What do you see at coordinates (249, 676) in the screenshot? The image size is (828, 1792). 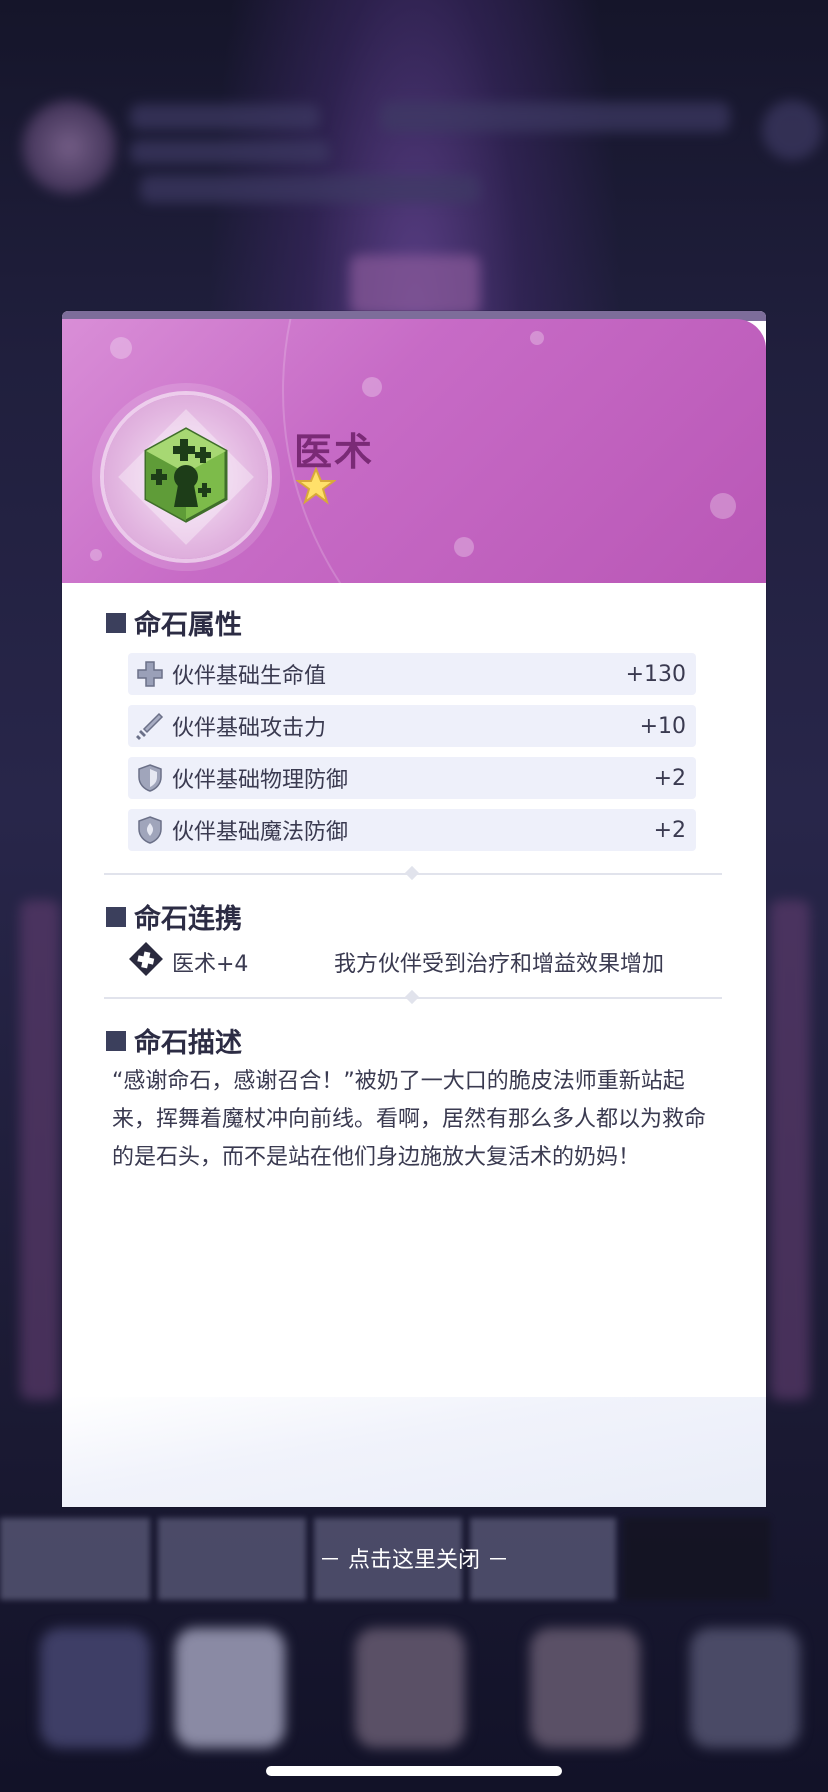 I see `attribute-name: 伙伴基础生命值` at bounding box center [249, 676].